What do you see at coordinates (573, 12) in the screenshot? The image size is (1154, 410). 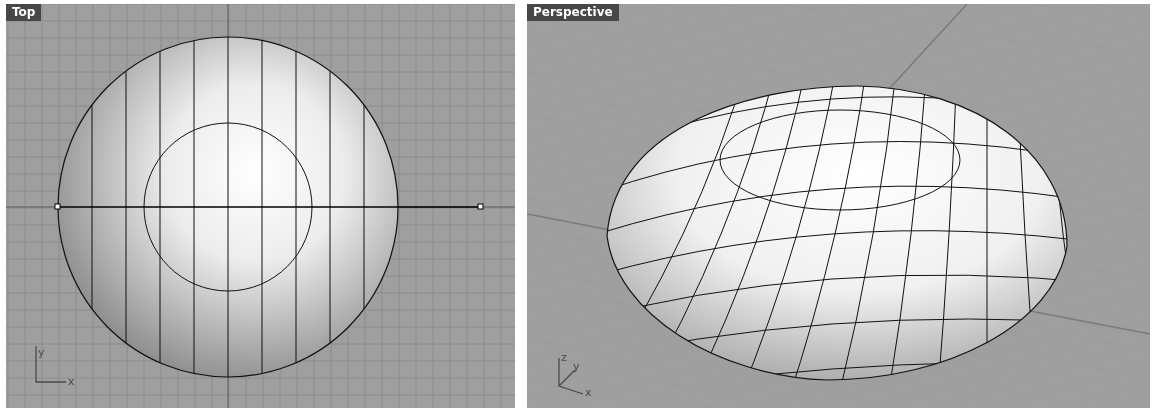 I see `viewport-title: Perspective` at bounding box center [573, 12].